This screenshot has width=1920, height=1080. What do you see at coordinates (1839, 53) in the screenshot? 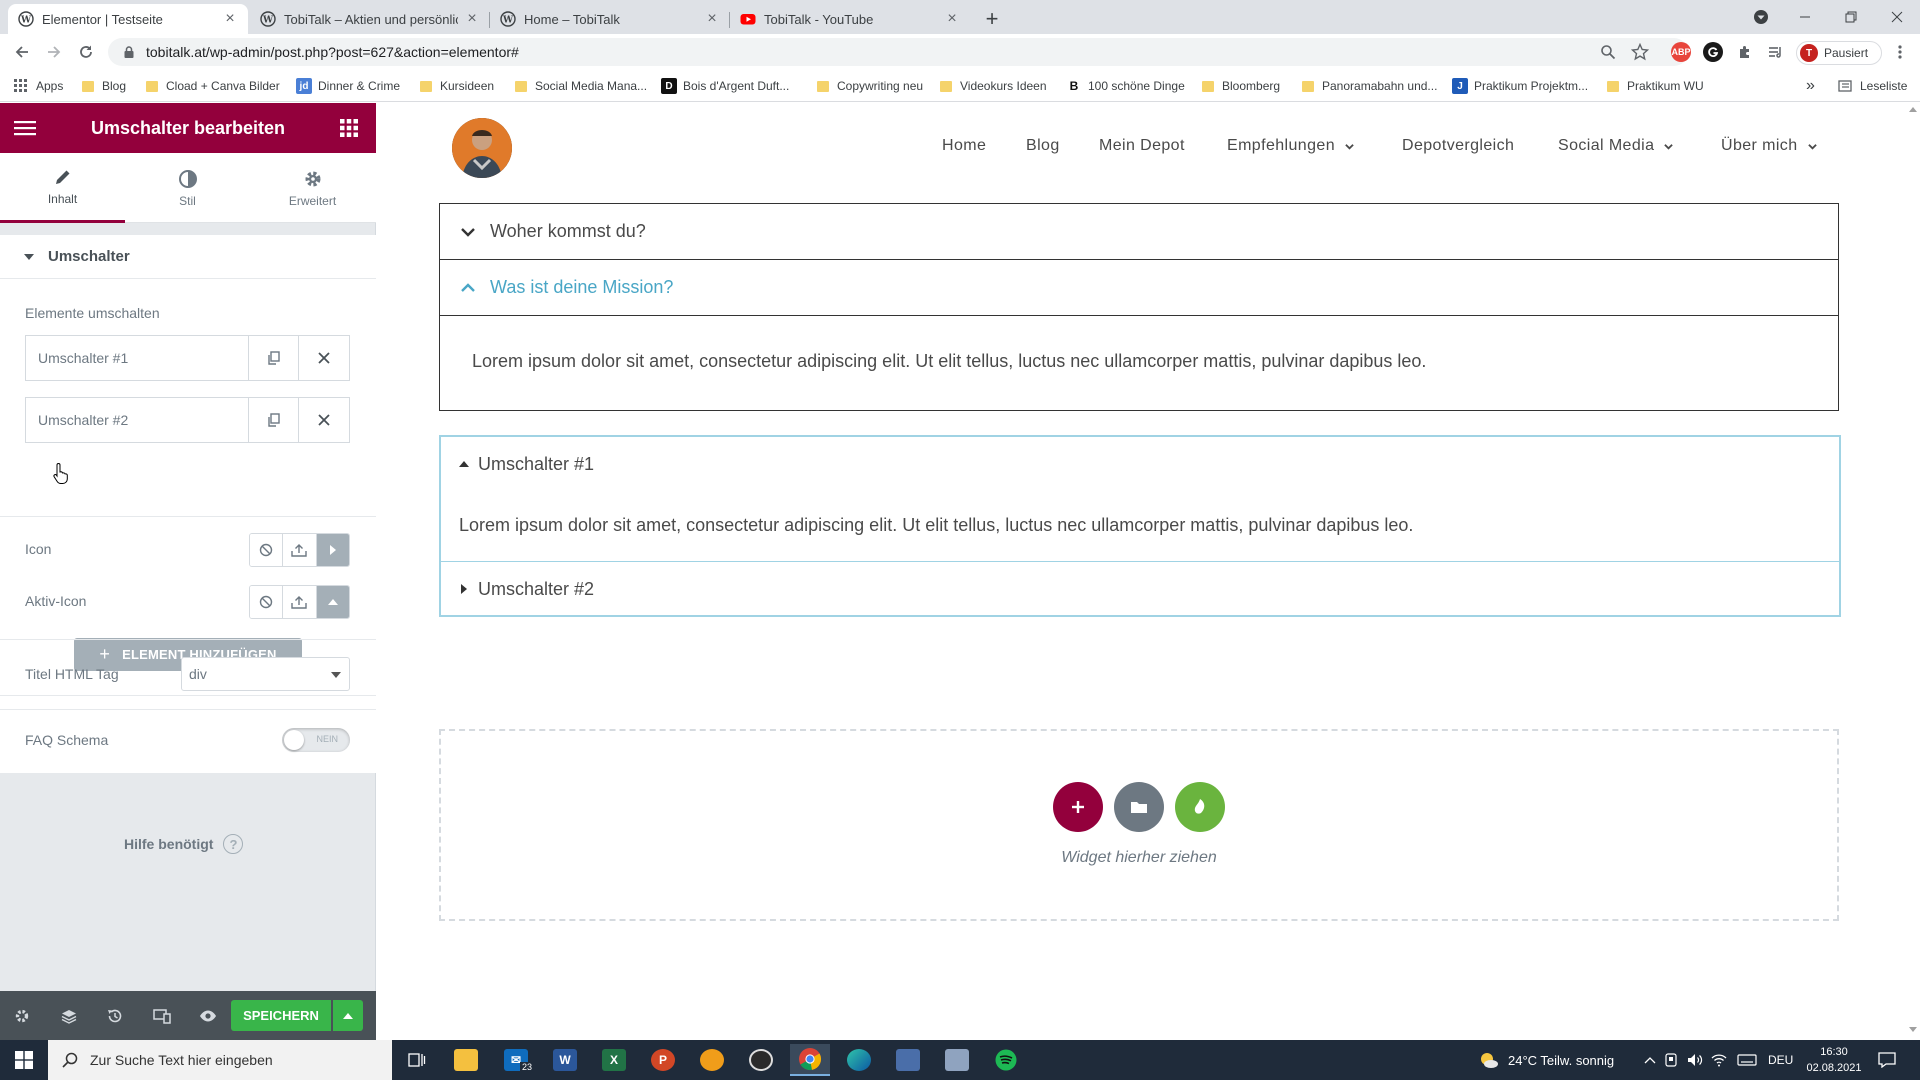
I see `profile-button: T Pausiert` at bounding box center [1839, 53].